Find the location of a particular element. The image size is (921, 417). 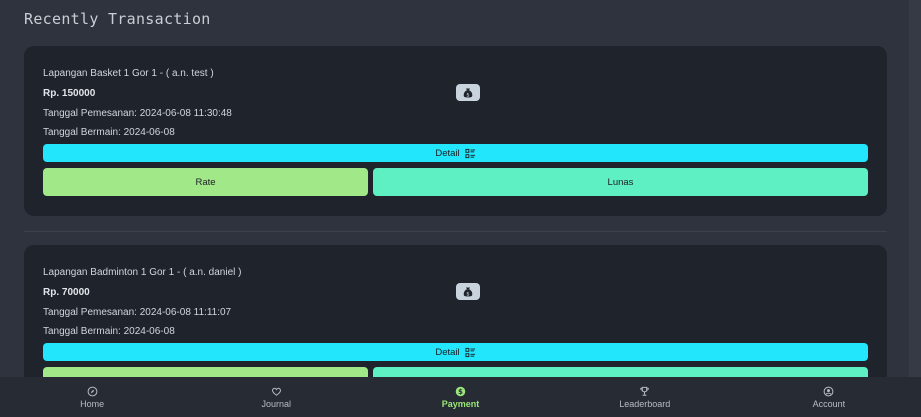

trophy-icon is located at coordinates (644, 391).